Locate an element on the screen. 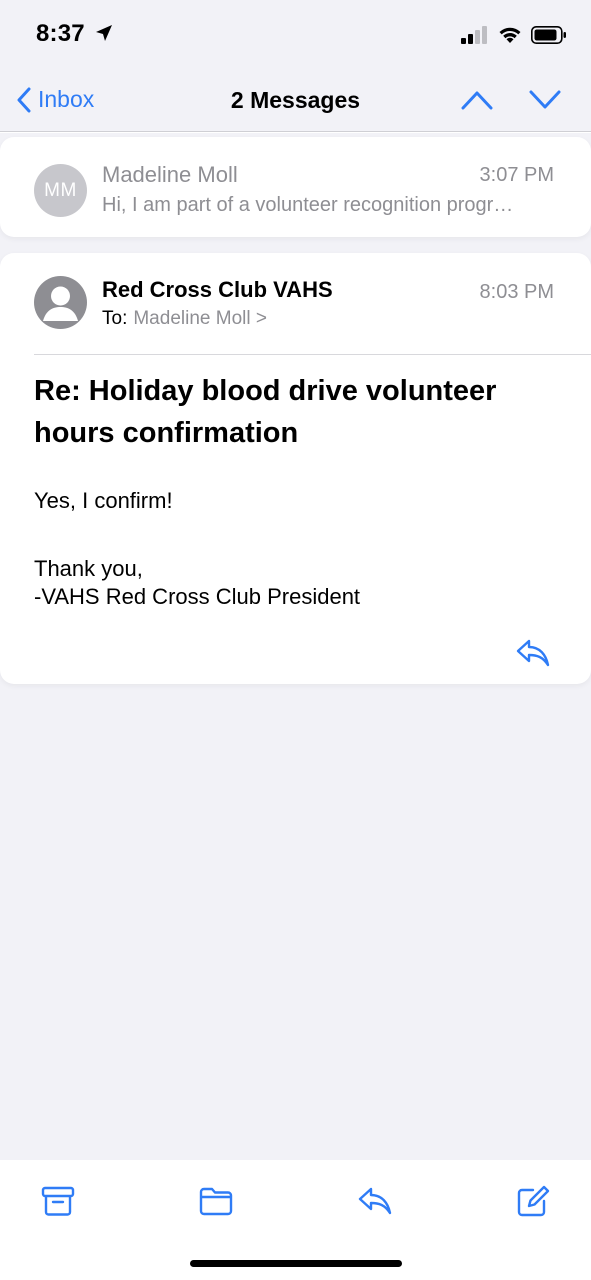 This screenshot has height=1280, width=591. sender-name: Madeline Moll is located at coordinates (170, 174).